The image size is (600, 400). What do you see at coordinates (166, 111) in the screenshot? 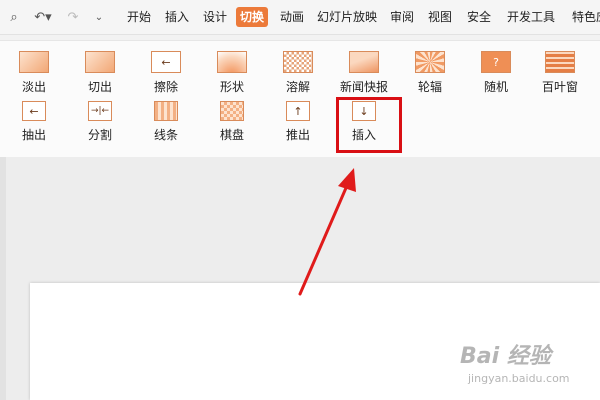
I see `lines-icon` at bounding box center [166, 111].